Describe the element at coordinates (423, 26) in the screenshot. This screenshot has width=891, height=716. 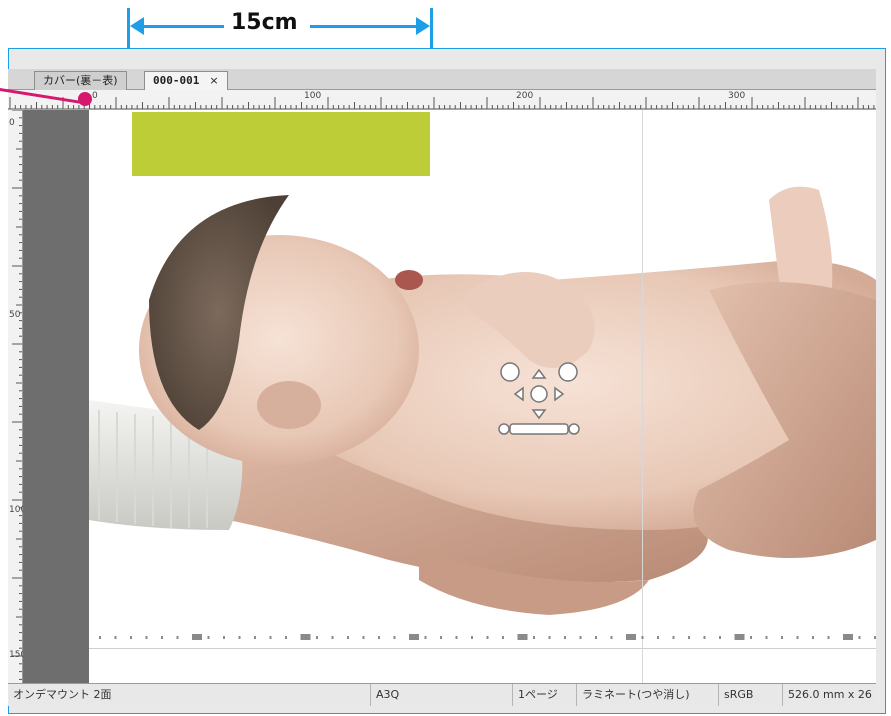
I see `arrow-right-icon` at that location.